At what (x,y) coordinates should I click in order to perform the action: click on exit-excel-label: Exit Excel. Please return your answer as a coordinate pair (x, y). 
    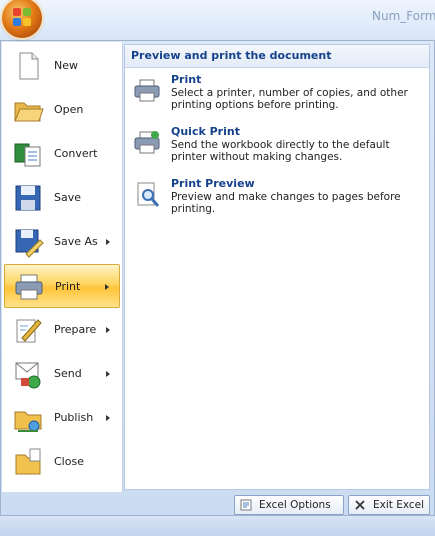
    Looking at the image, I should click on (399, 505).